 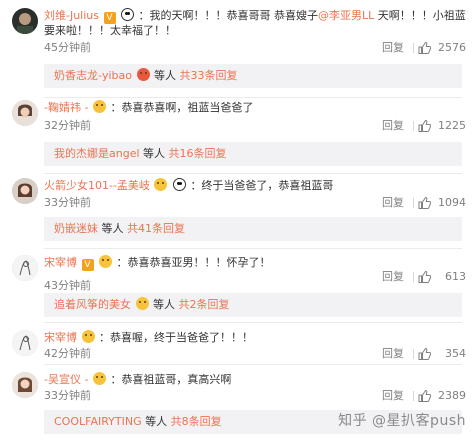 I want to click on reply-user-link: 奶嵌迷妹, so click(x=76, y=228).